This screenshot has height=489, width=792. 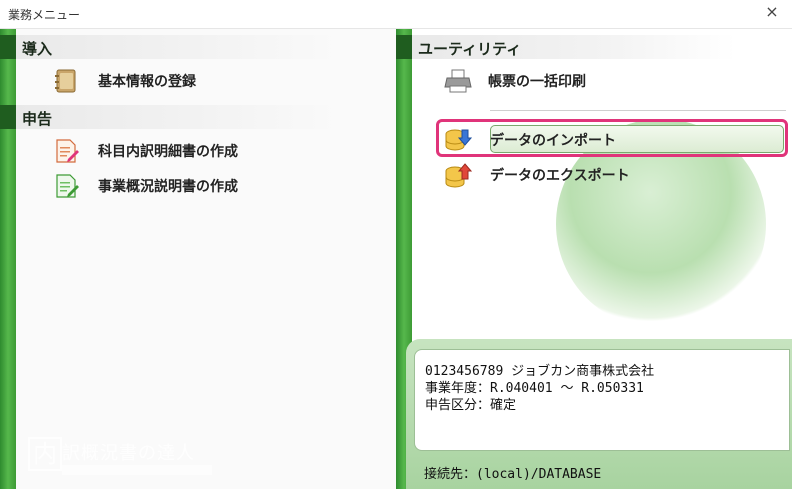 I want to click on menu-item-business-overview-label: 事業概況説明書の作成, so click(x=168, y=187).